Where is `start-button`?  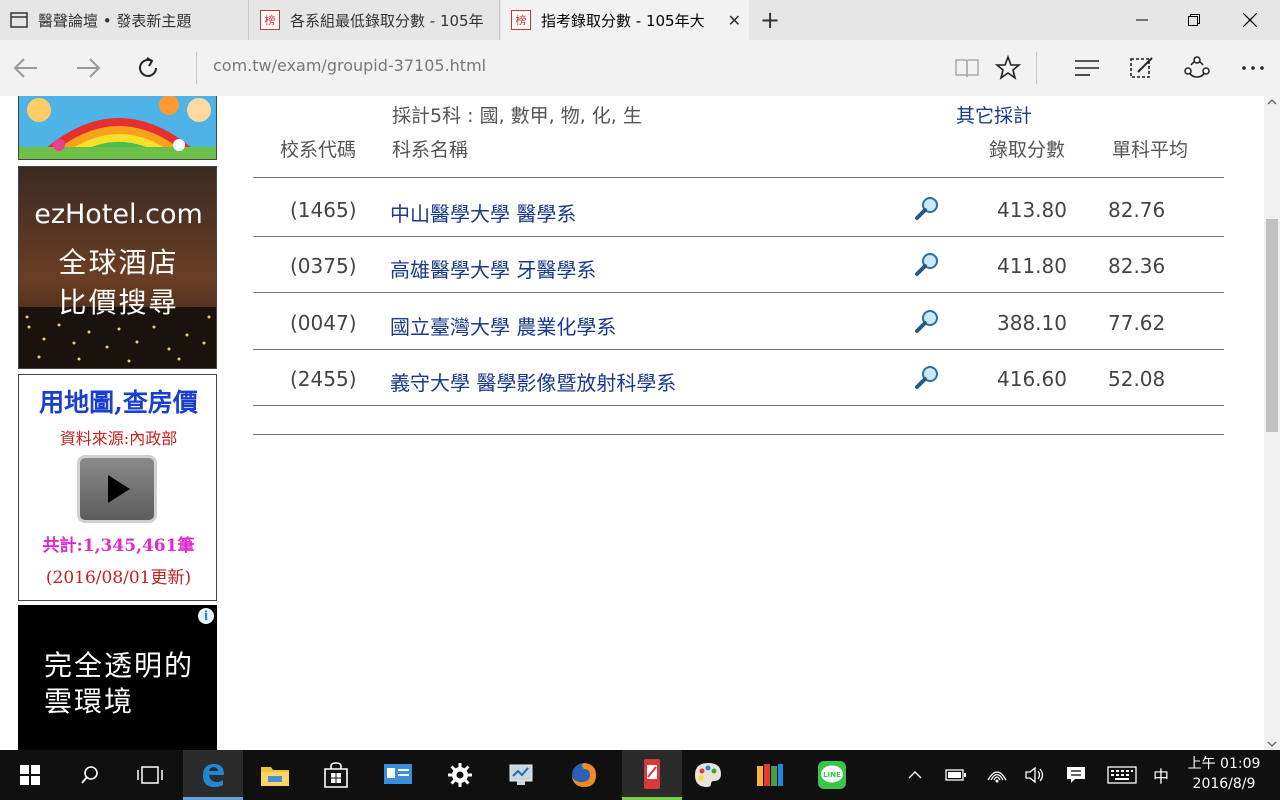 start-button is located at coordinates (30, 775).